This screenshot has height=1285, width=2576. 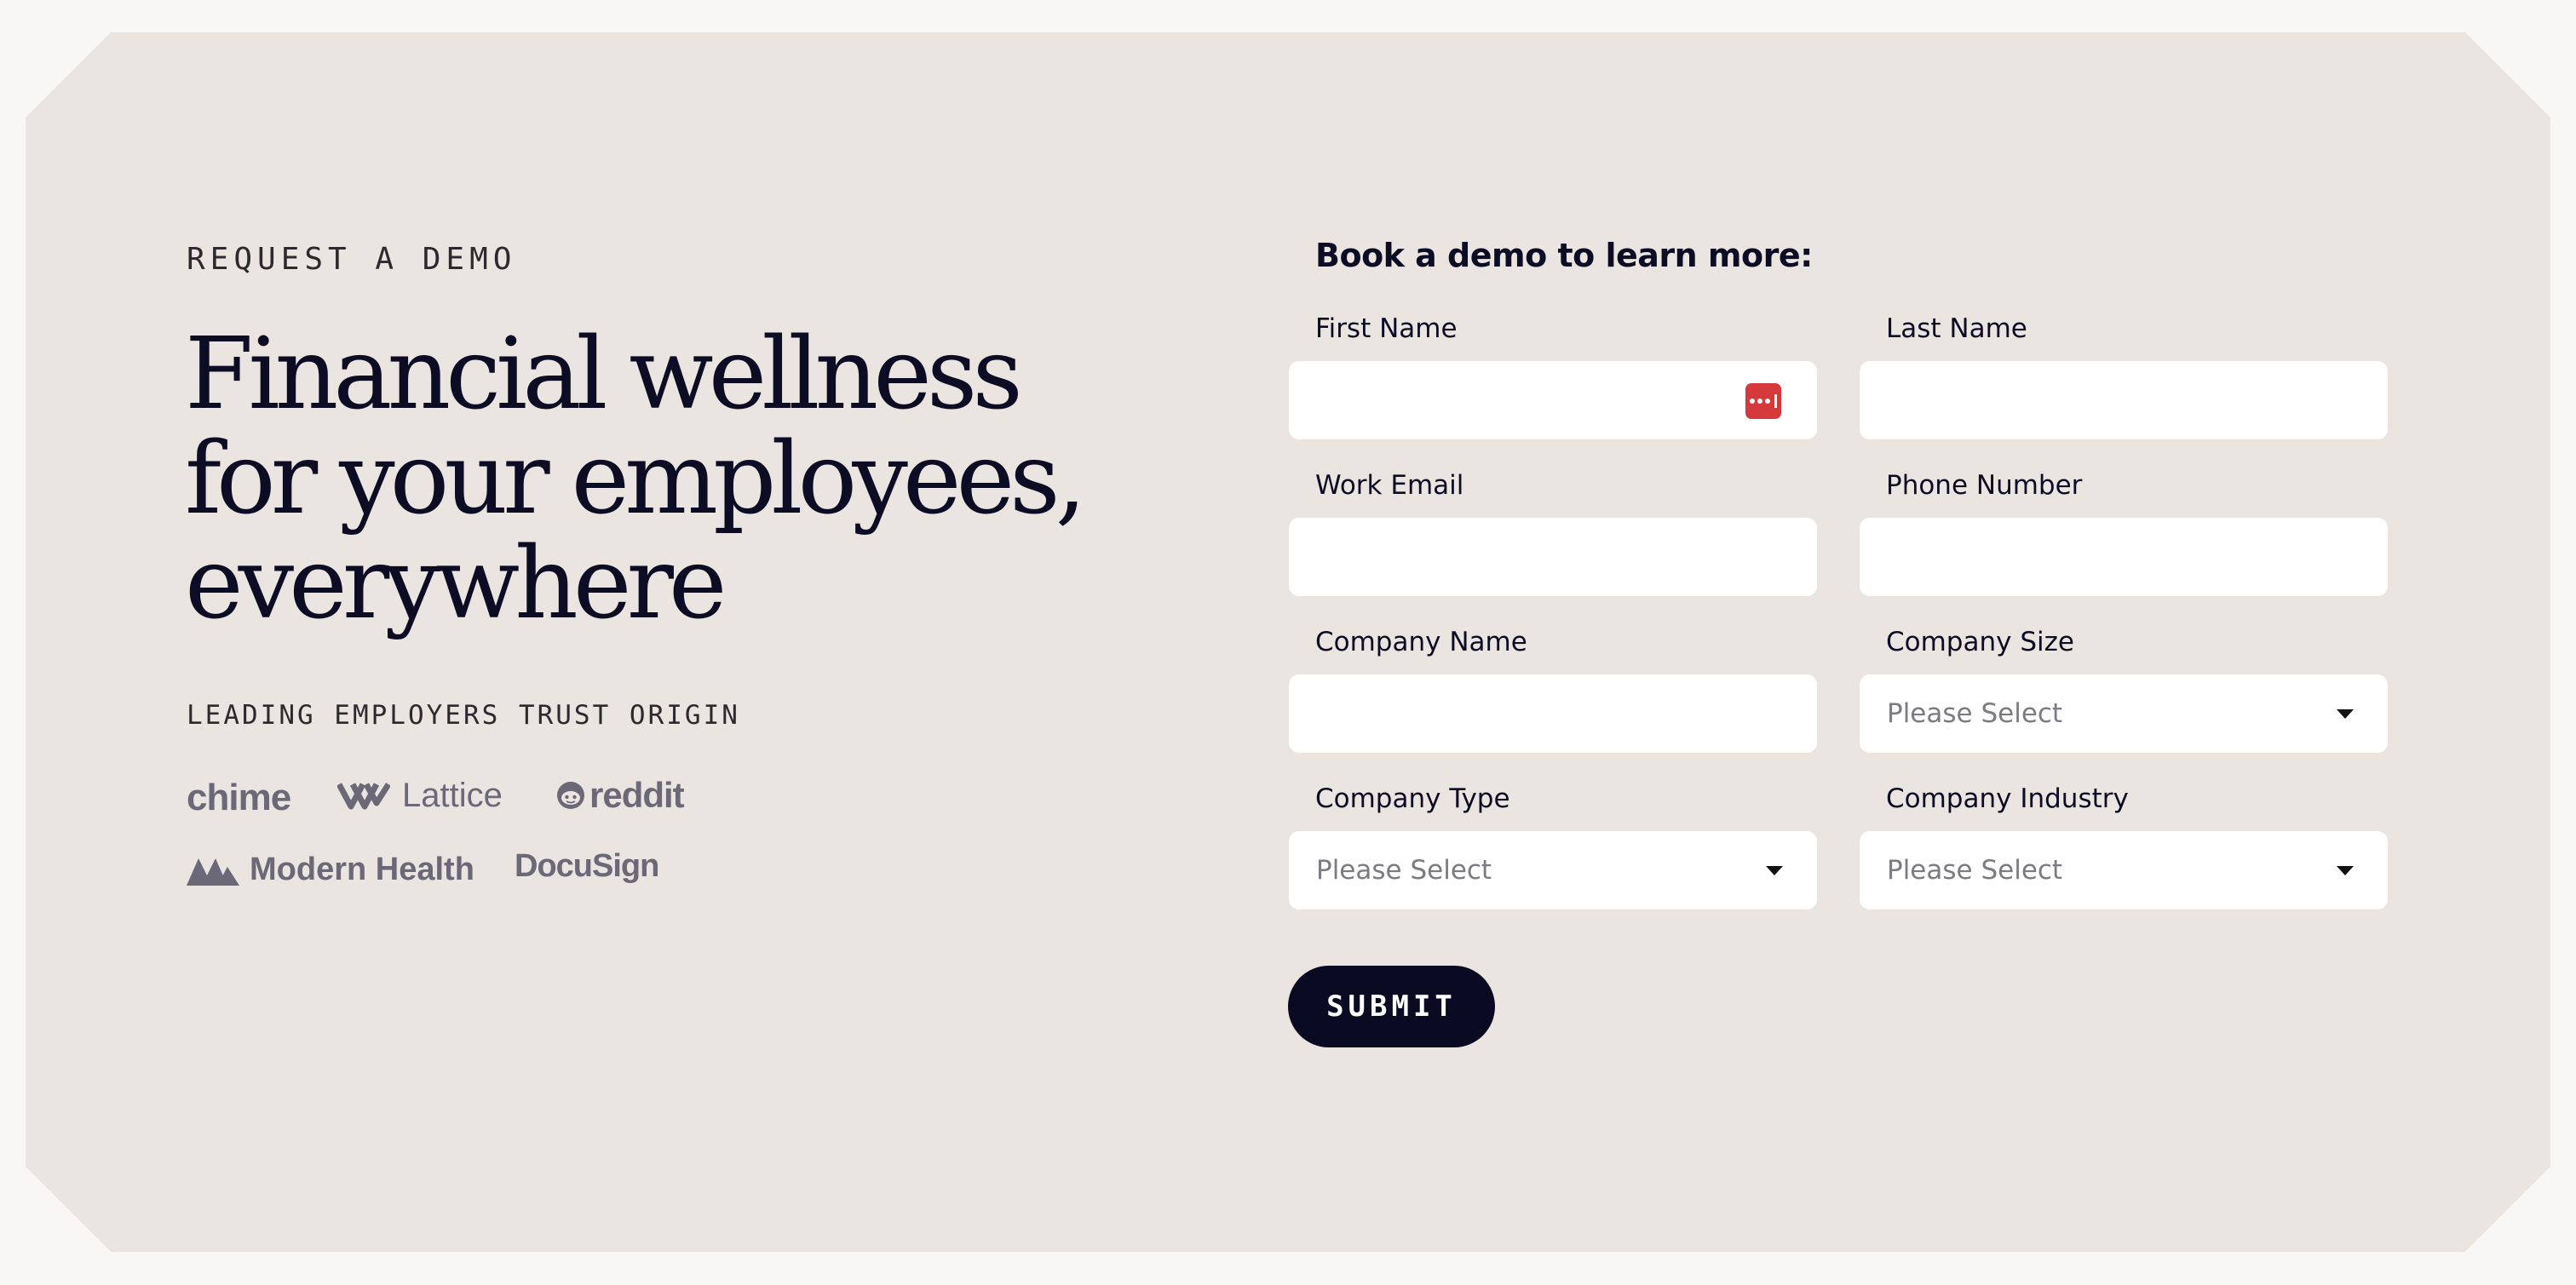 I want to click on eyebrow-label: REQUEST A DEMO, so click(x=352, y=259).